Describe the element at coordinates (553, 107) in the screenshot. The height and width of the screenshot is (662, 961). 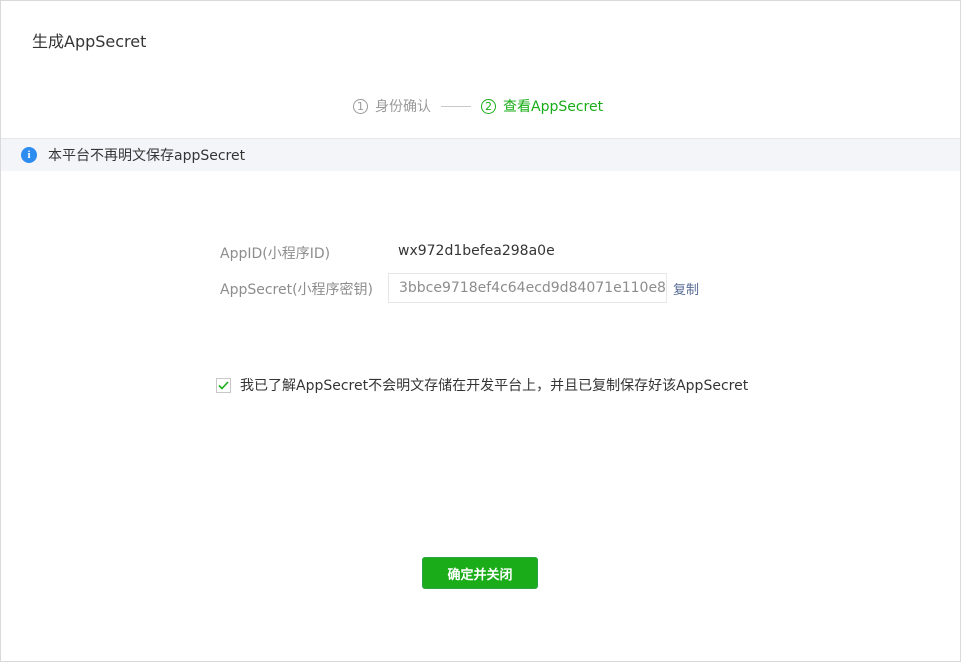
I see `step-label-2: 查看AppSecret` at that location.